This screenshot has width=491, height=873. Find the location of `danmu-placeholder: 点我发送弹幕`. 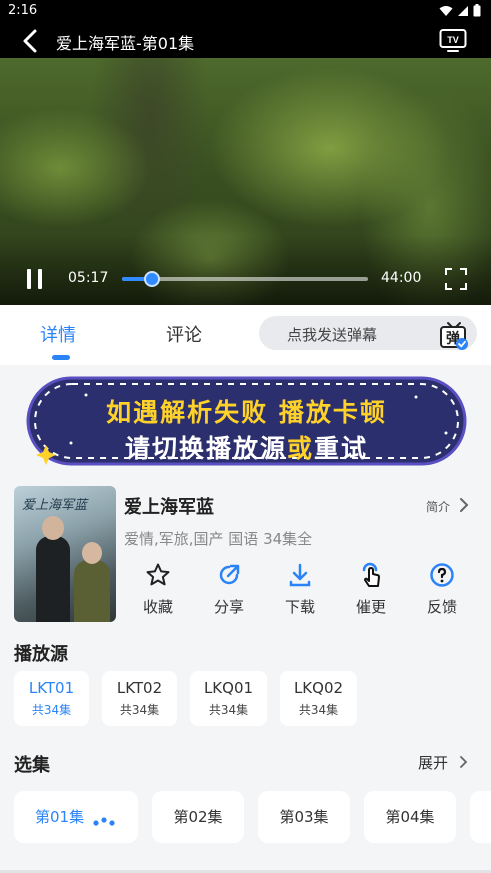

danmu-placeholder: 点我发送弹幕 is located at coordinates (332, 335).